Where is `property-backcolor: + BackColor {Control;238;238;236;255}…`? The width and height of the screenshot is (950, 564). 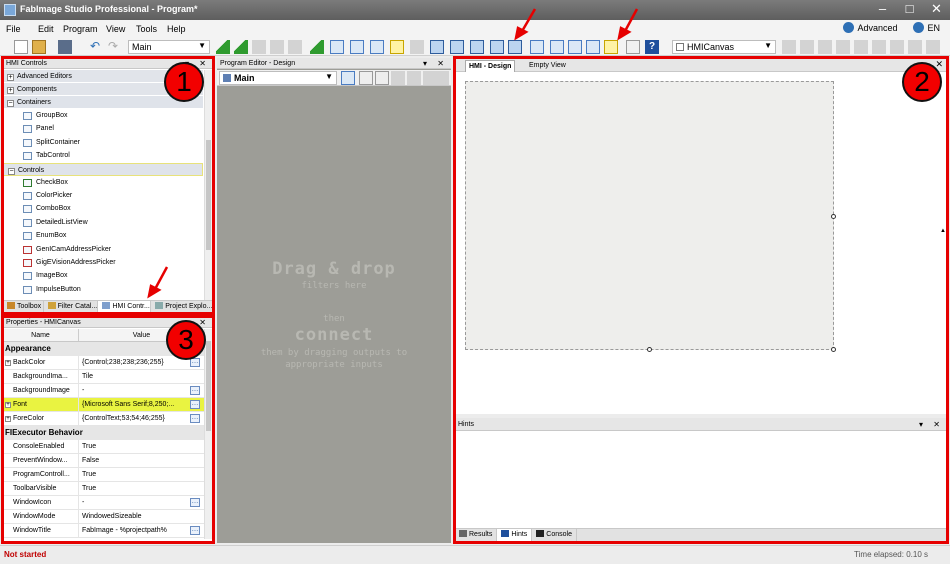 property-backcolor: + BackColor {Control;238;238;236;255}… is located at coordinates (103, 363).